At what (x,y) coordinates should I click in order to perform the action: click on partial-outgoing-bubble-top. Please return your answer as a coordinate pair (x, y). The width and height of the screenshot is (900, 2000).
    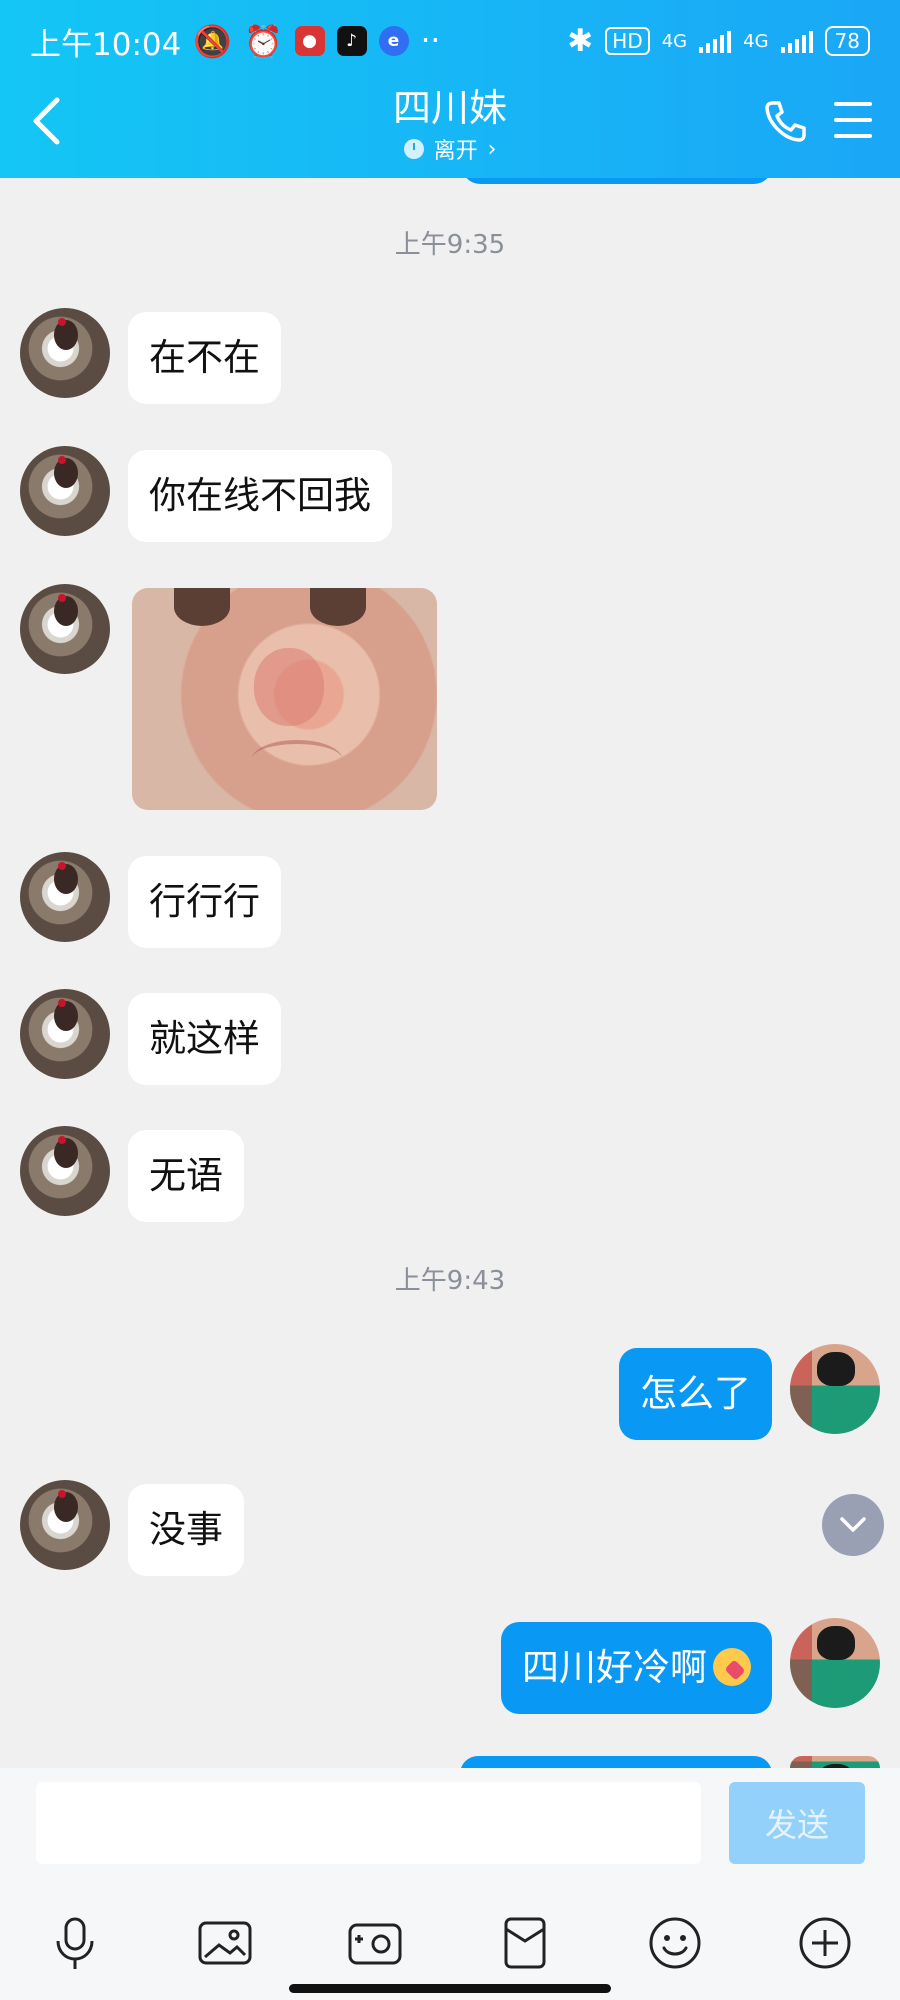
    Looking at the image, I should click on (617, 181).